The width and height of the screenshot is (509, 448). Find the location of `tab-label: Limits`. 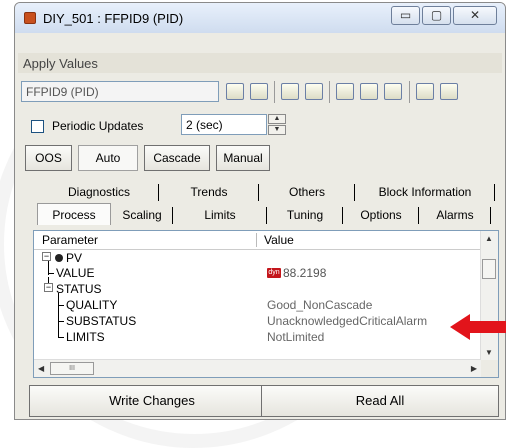

tab-label: Limits is located at coordinates (220, 215).